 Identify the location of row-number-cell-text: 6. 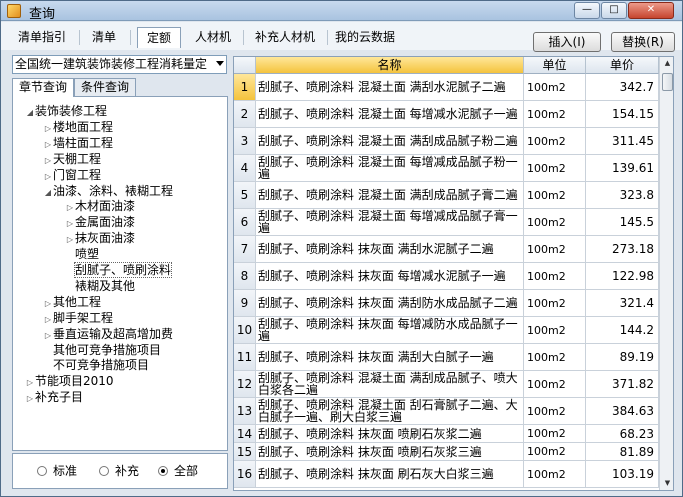
(244, 222).